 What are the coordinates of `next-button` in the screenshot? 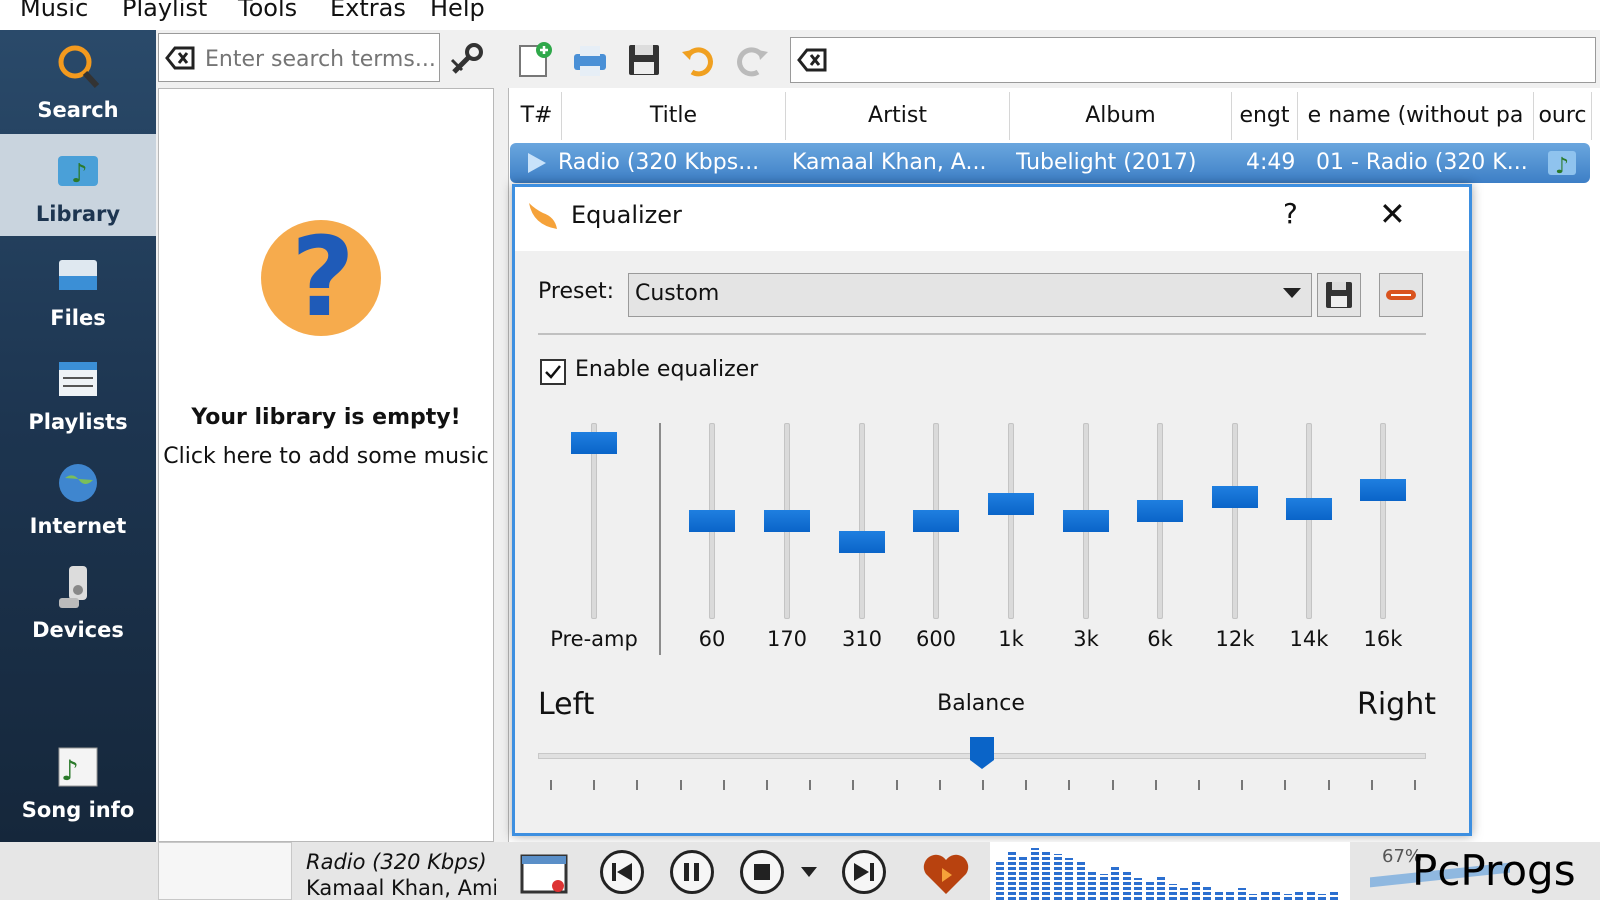 It's located at (864, 872).